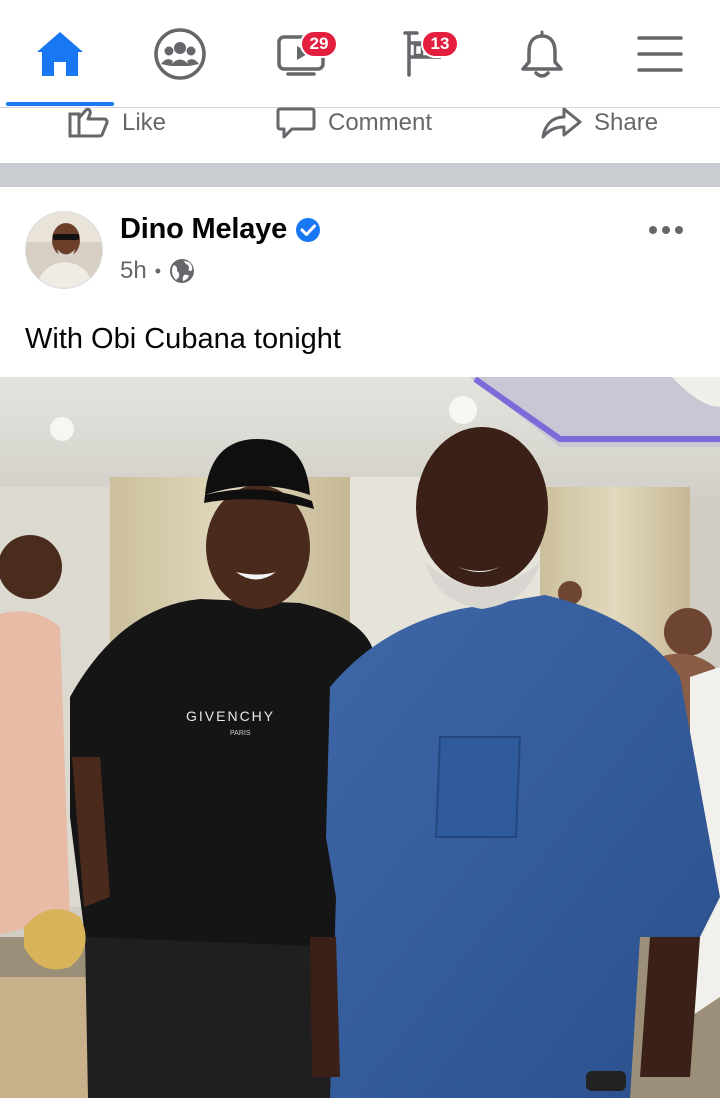  I want to click on previous-post-action-bar: Like Comment Share, so click(360, 135).